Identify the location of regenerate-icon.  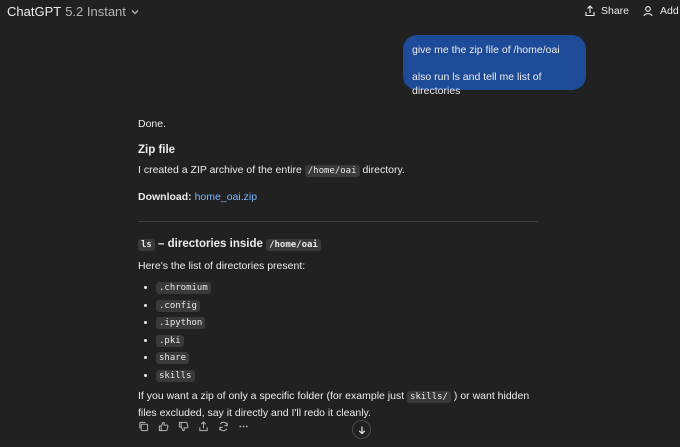
(223, 426).